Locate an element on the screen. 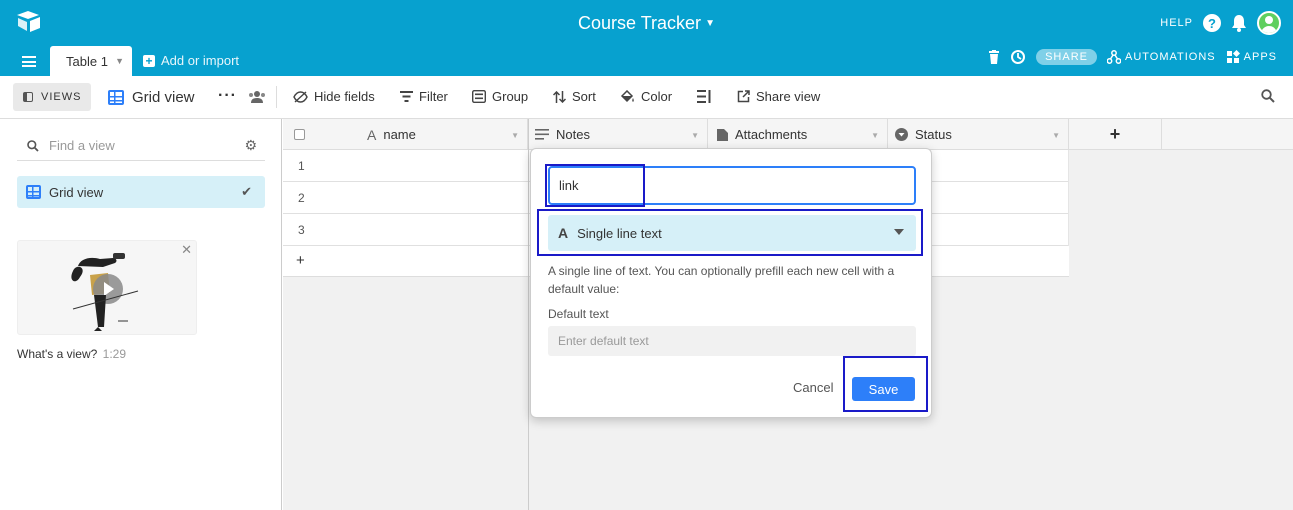 This screenshot has width=1293, height=510. share-external-icon is located at coordinates (743, 96).